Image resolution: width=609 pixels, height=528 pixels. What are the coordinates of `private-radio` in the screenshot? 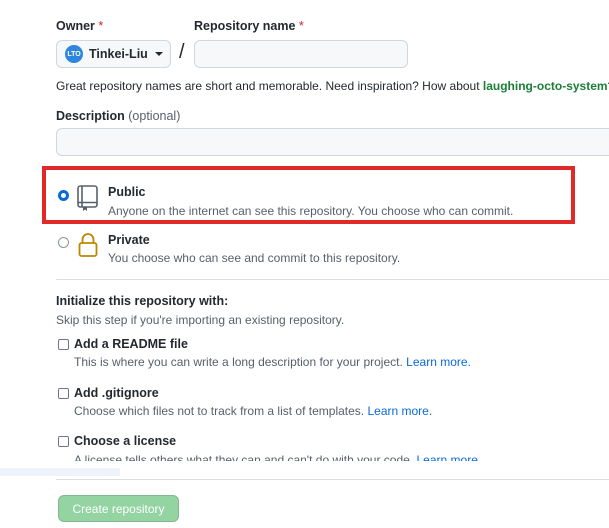 It's located at (63, 242).